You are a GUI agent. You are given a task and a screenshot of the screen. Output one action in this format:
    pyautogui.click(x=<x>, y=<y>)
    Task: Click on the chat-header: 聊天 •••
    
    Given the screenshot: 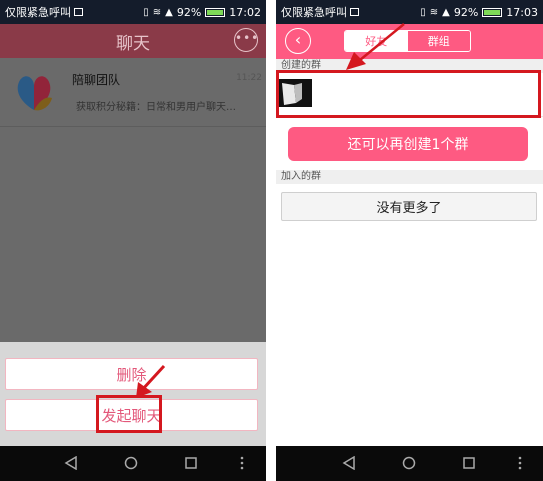 What is the action you would take?
    pyautogui.click(x=133, y=41)
    